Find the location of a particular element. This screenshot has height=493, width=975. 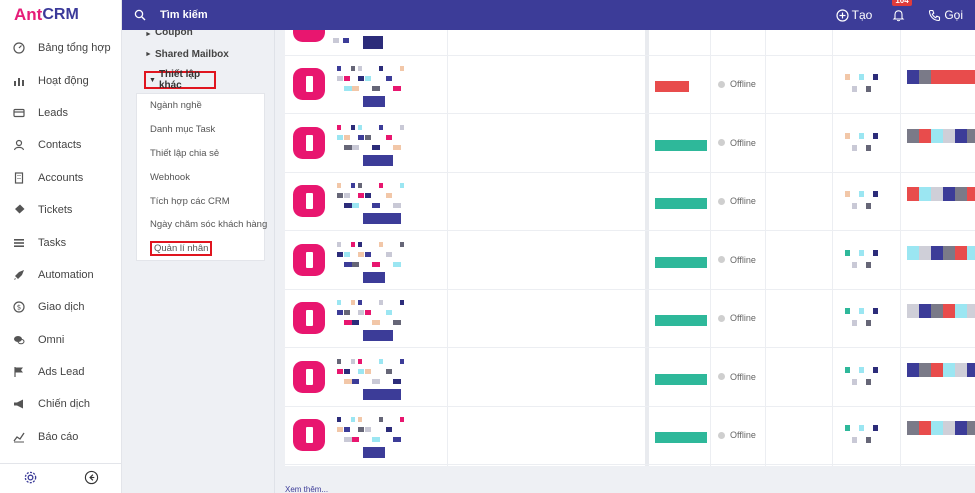

sidebar-item-leads: Leads is located at coordinates (60, 113).